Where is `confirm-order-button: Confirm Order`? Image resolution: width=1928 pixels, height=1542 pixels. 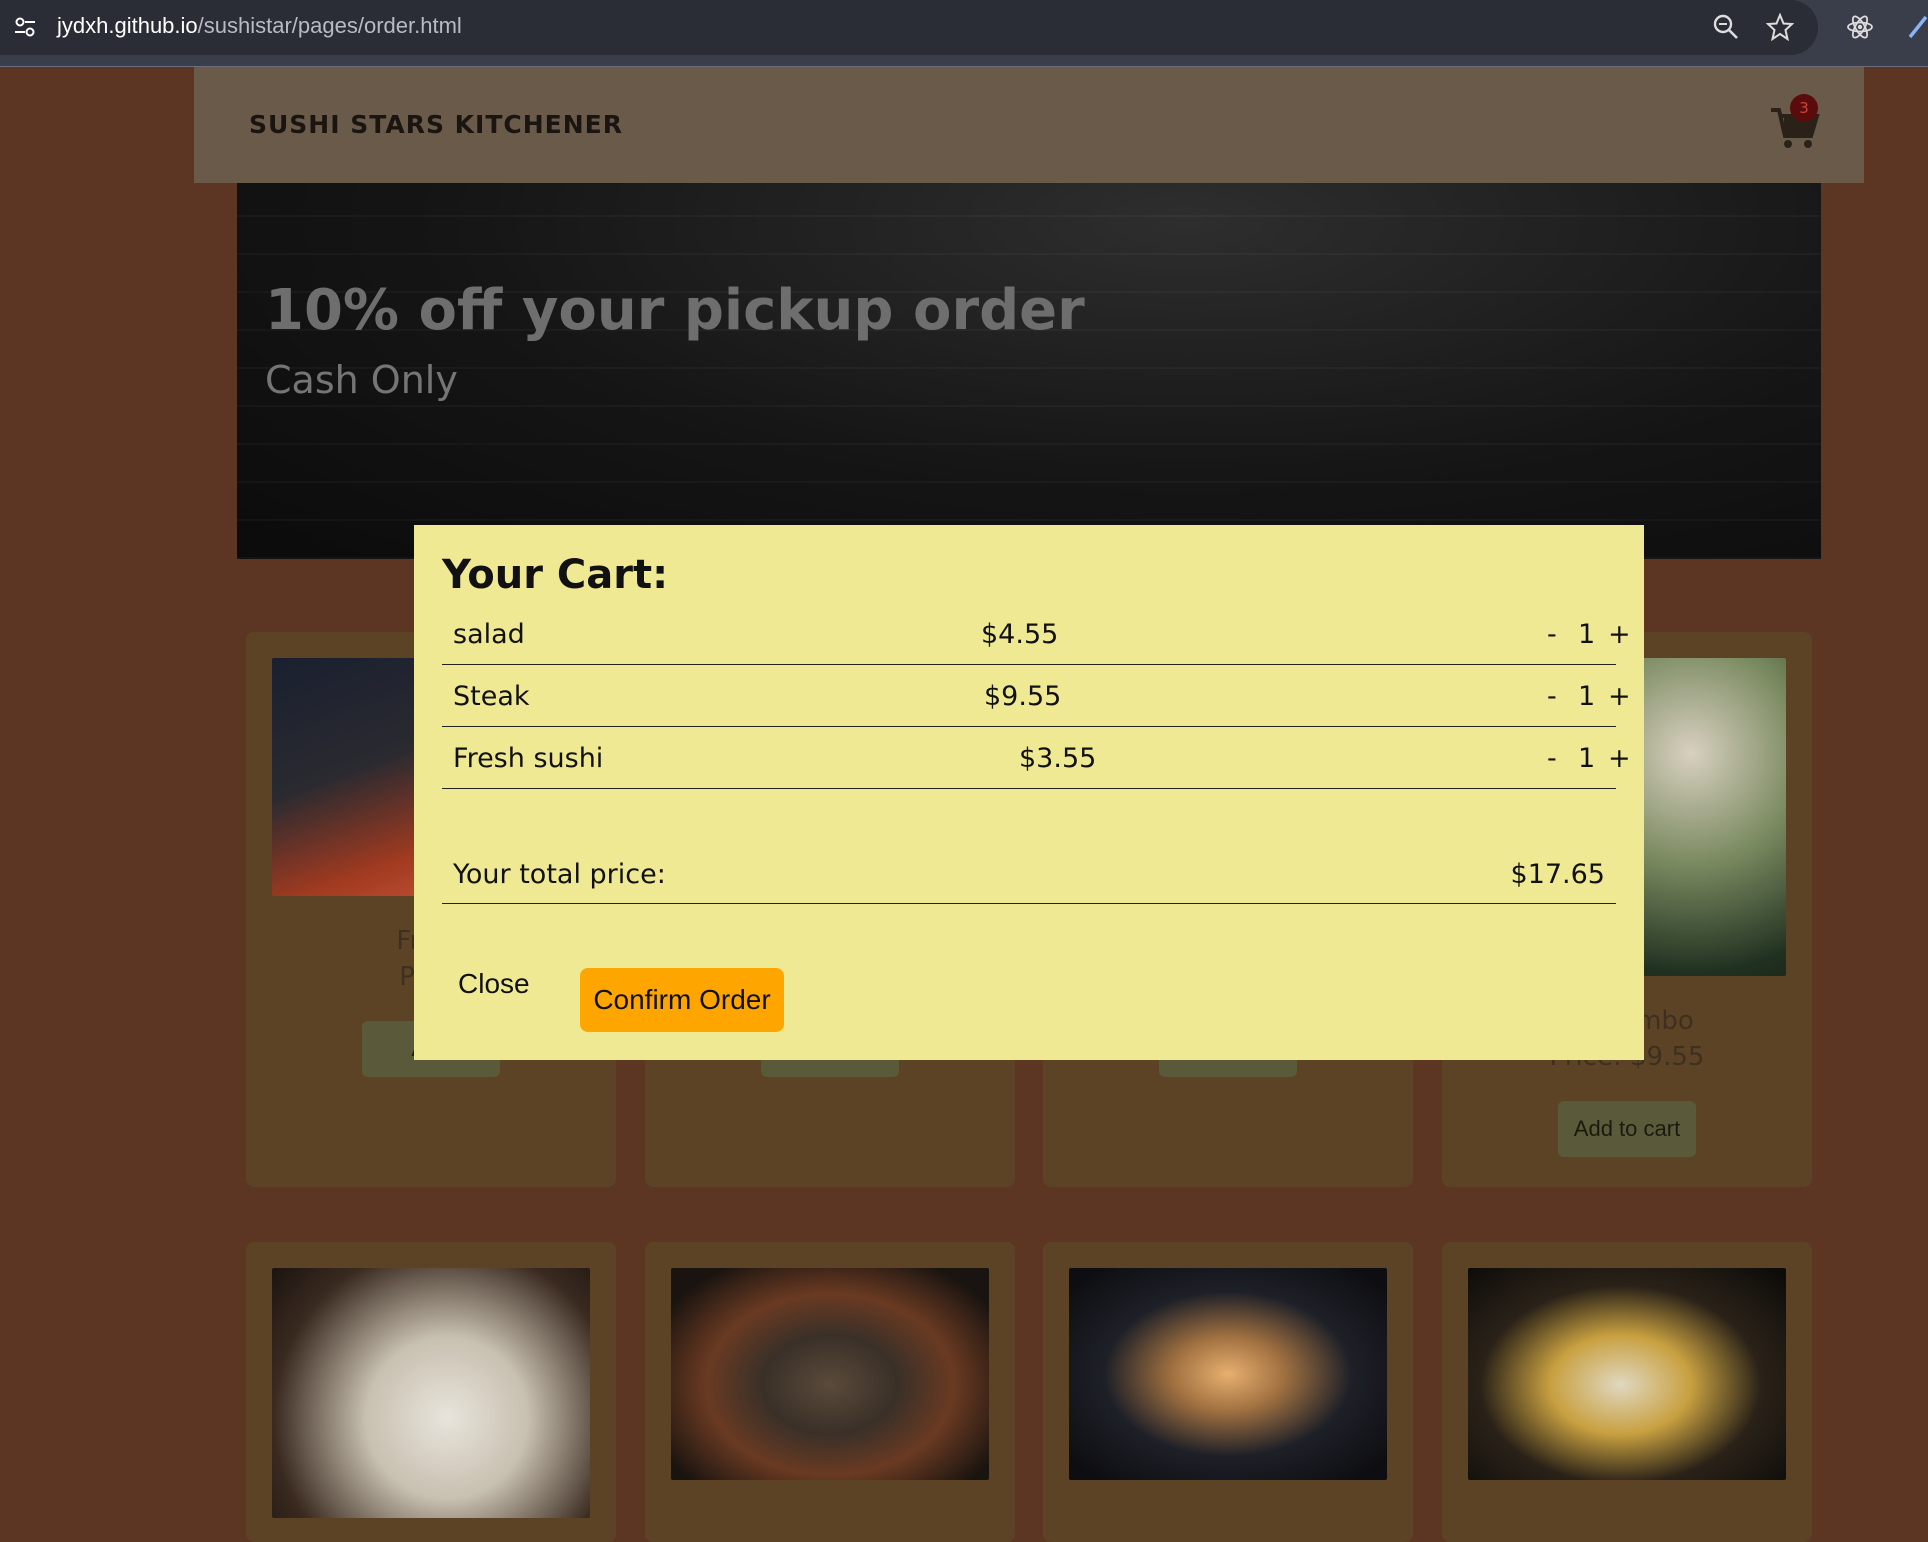 confirm-order-button: Confirm Order is located at coordinates (682, 1000).